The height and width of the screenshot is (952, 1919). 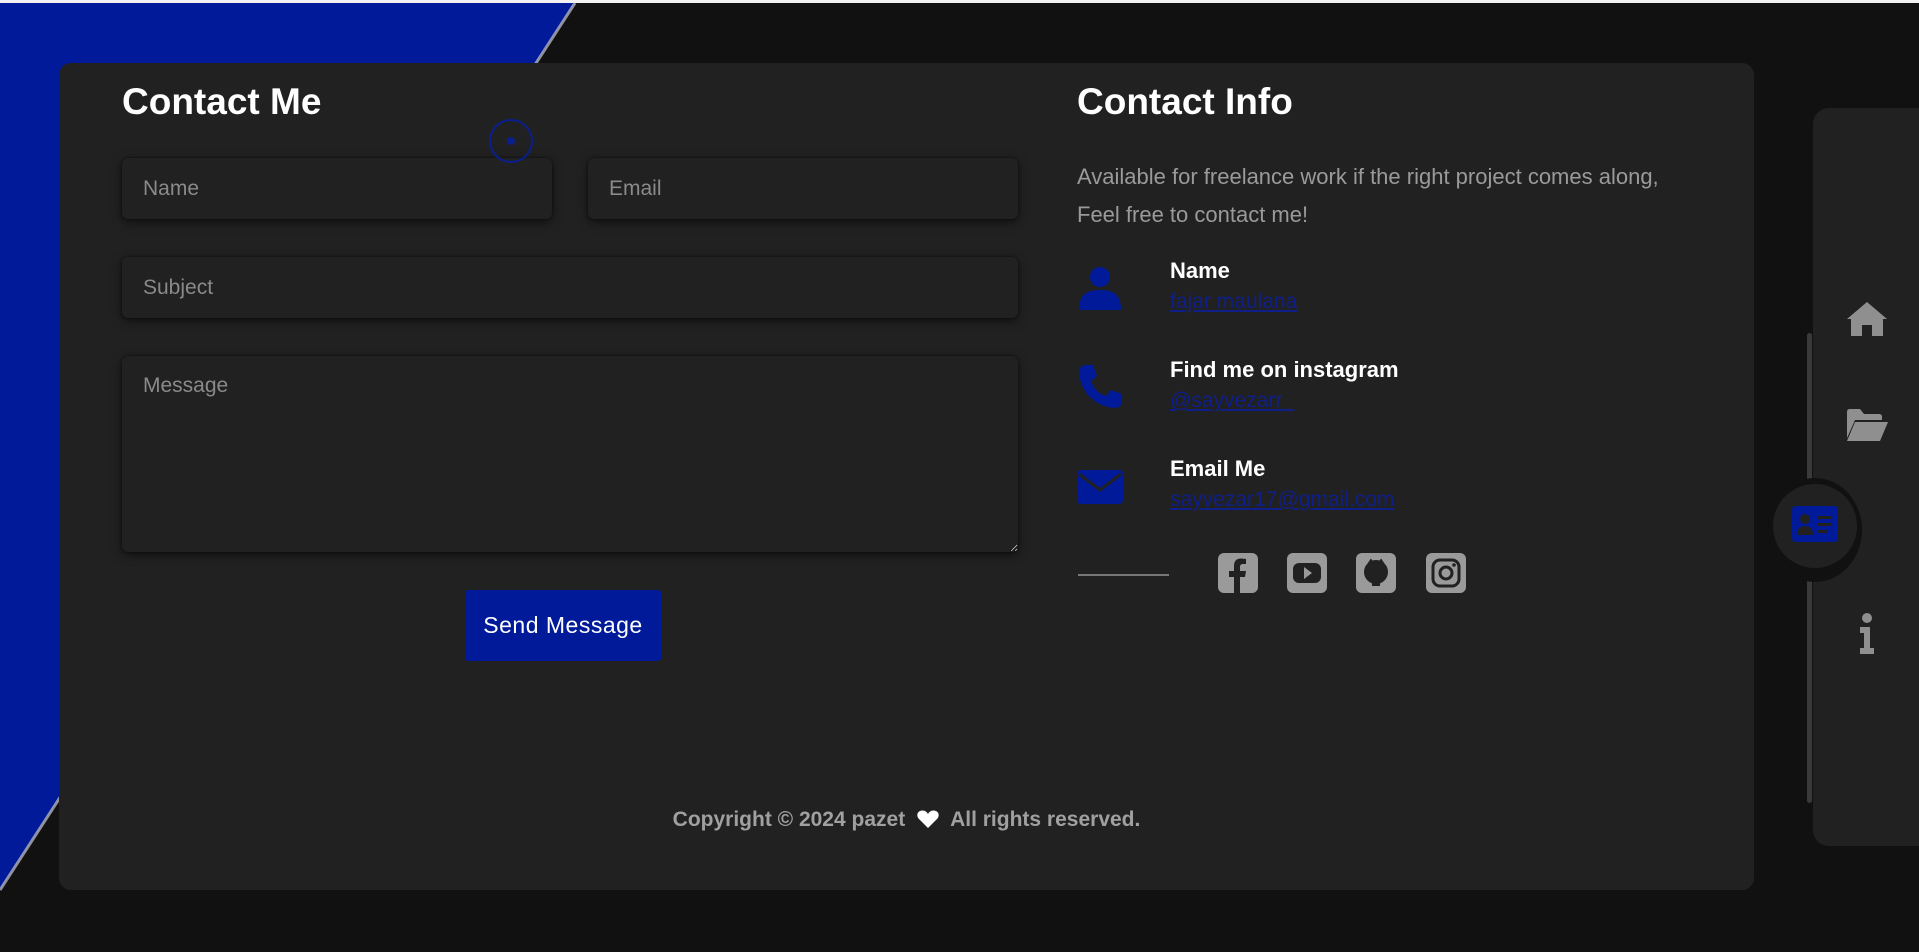 I want to click on heart-icon, so click(x=928, y=822).